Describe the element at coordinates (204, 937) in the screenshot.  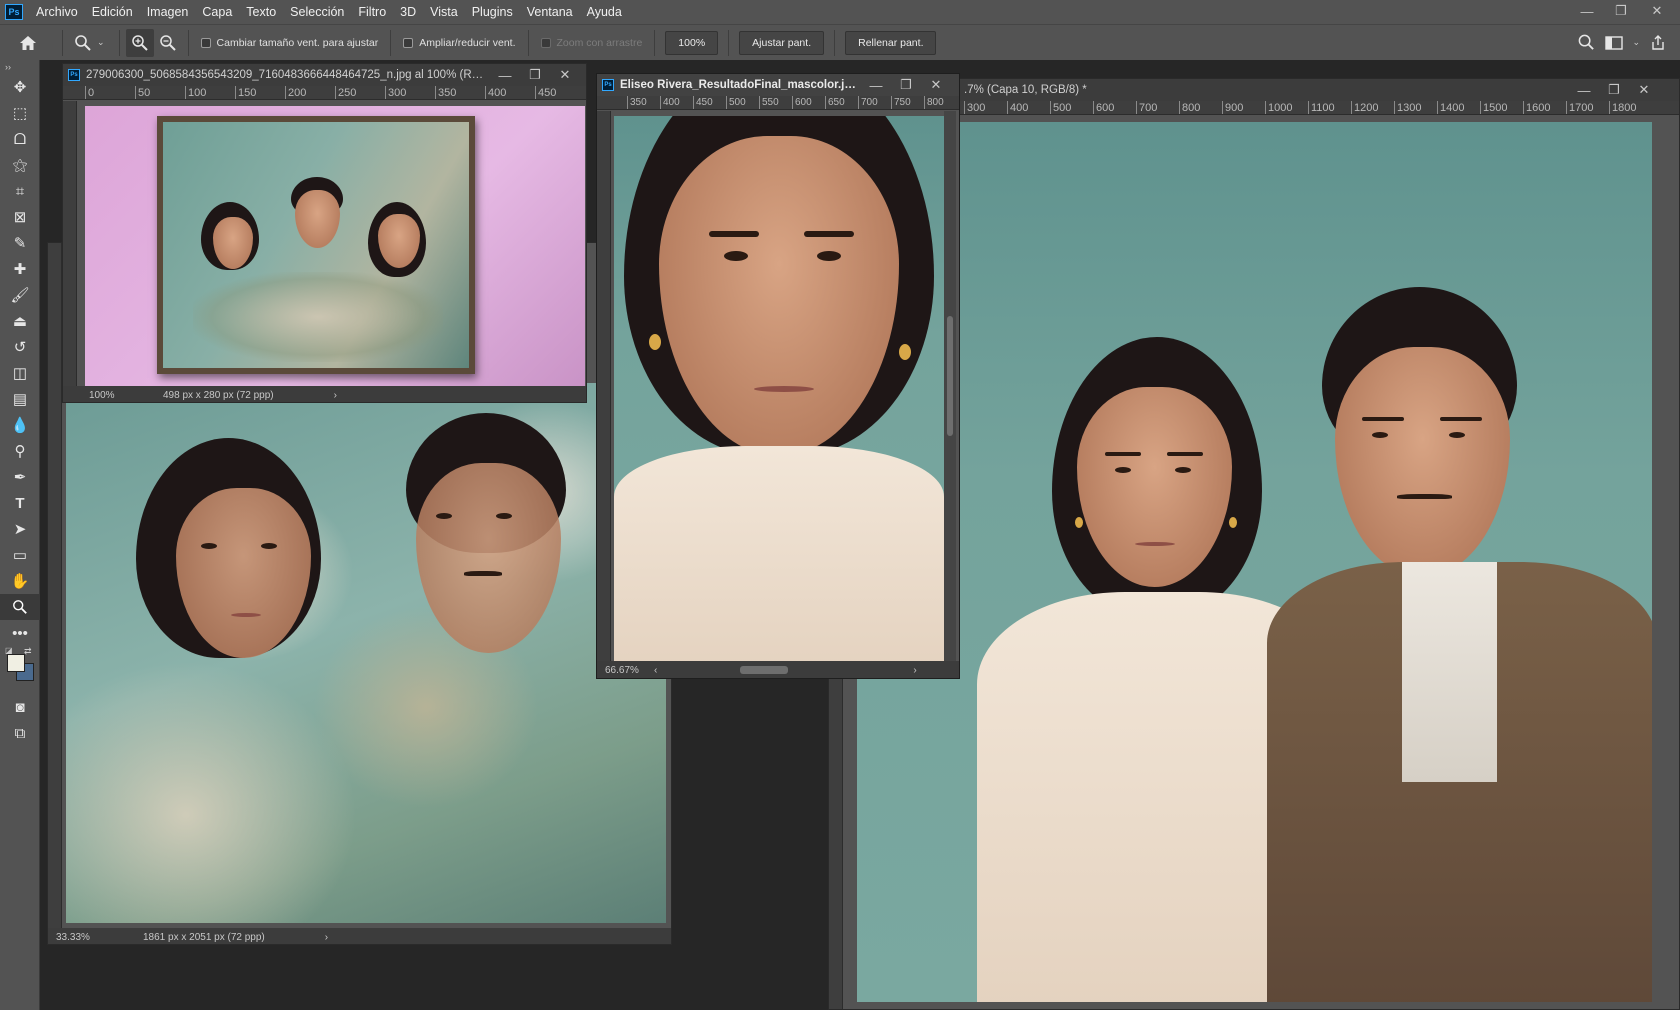
I see `document-size: 1861 px x 2051 px (72 ppp)` at that location.